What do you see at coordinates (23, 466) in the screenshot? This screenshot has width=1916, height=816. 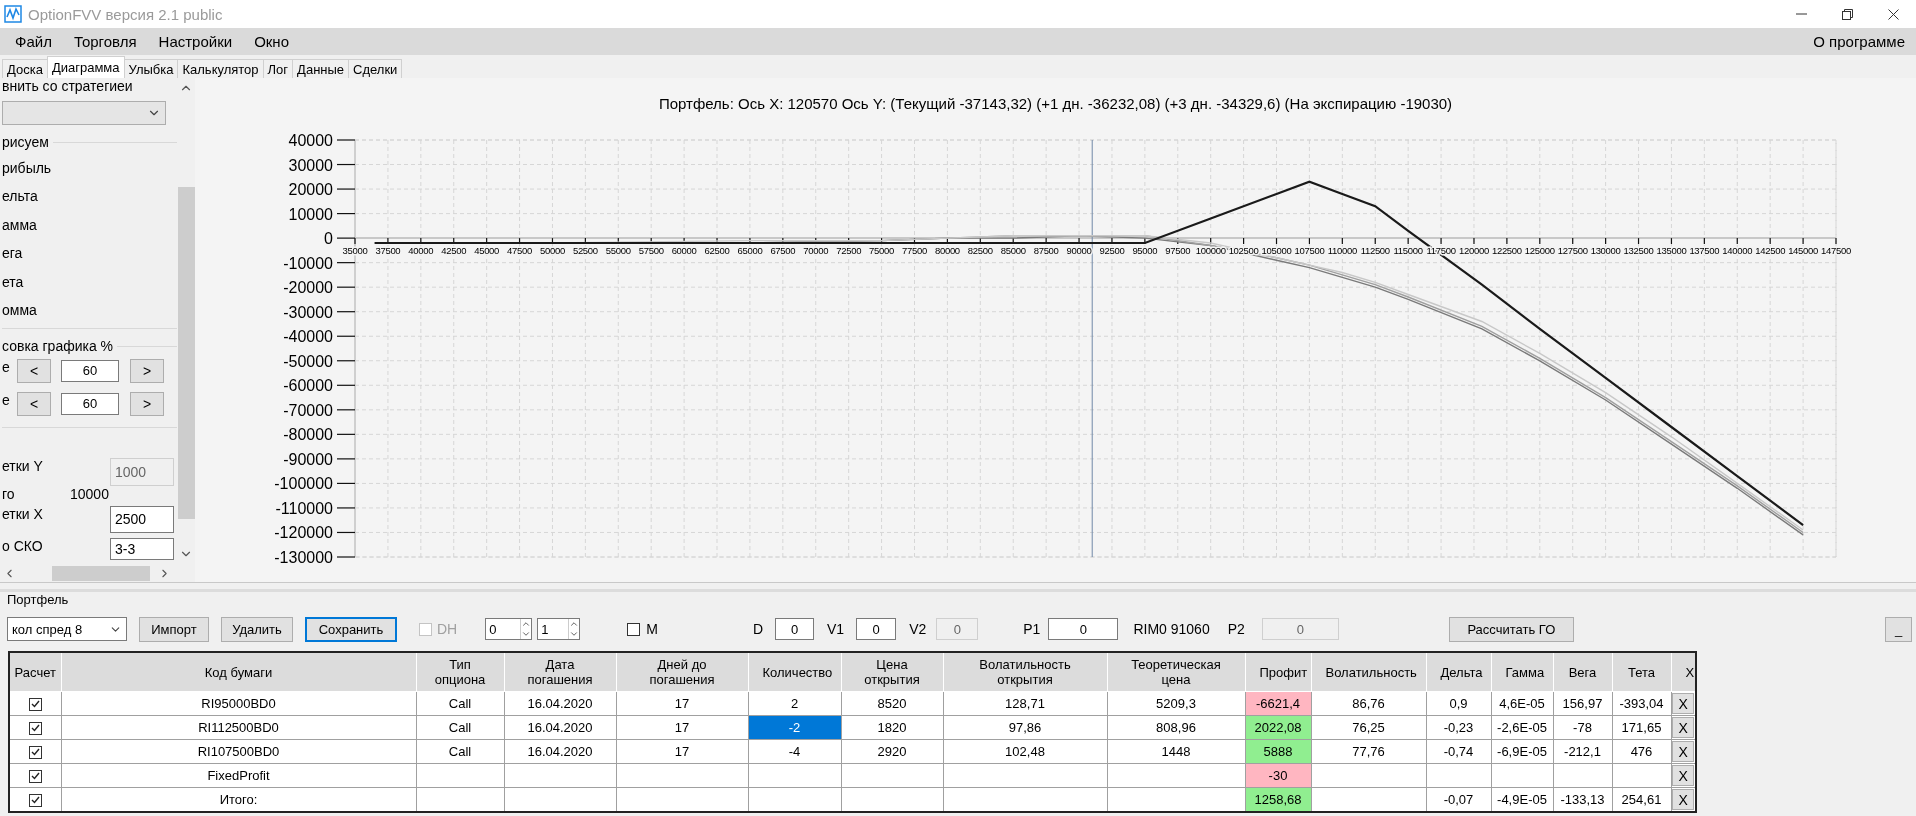 I see `field-label: етки Y` at bounding box center [23, 466].